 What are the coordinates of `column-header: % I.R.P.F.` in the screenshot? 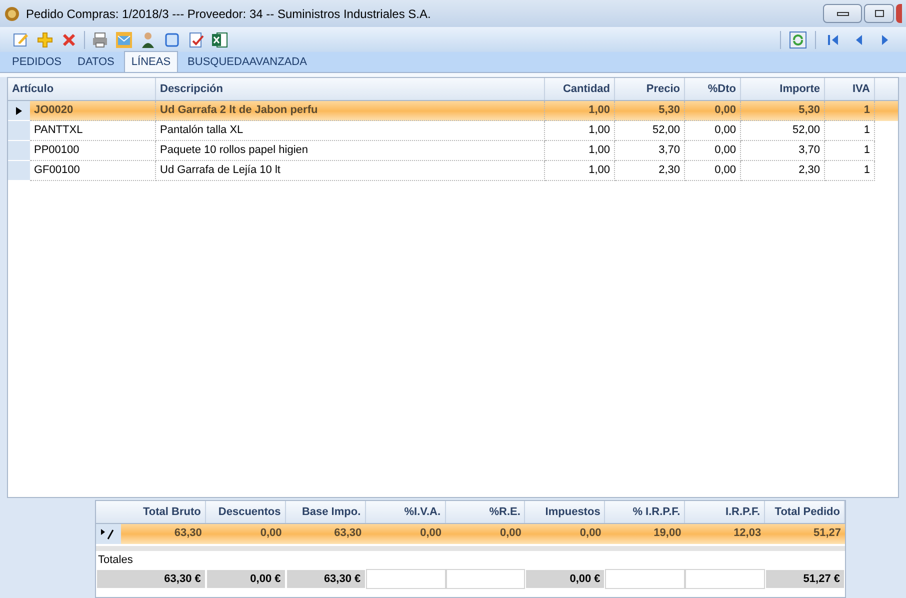 It's located at (645, 512).